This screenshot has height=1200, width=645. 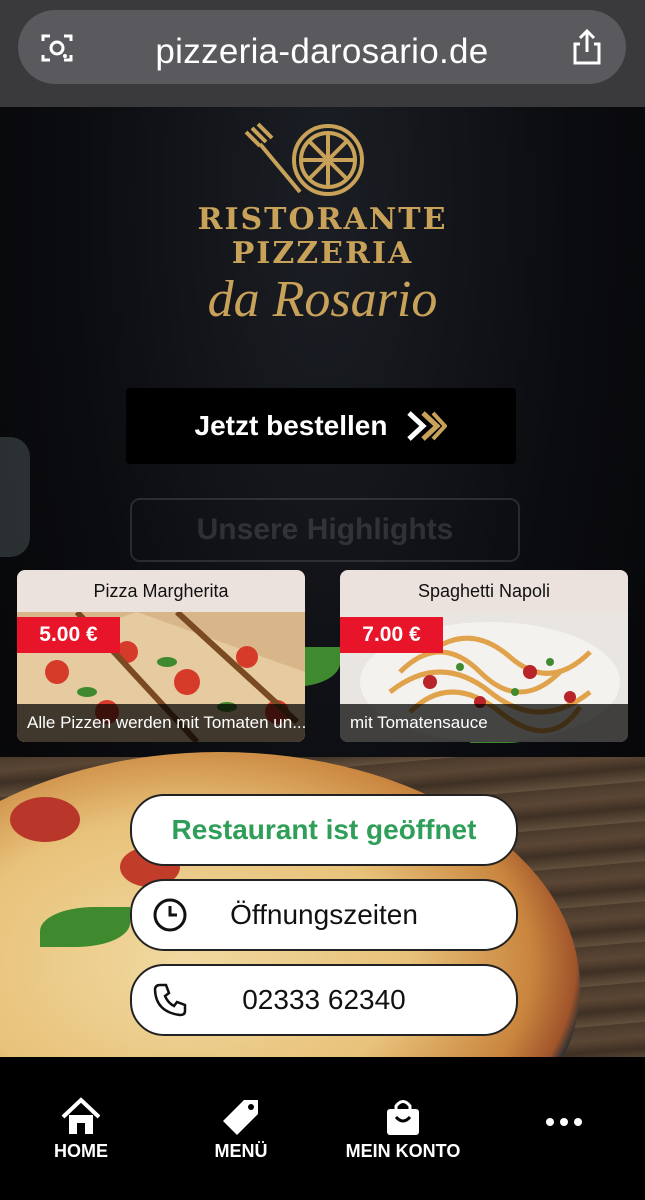 I want to click on status-label: Restaurant ist geöffnet, so click(x=324, y=829).